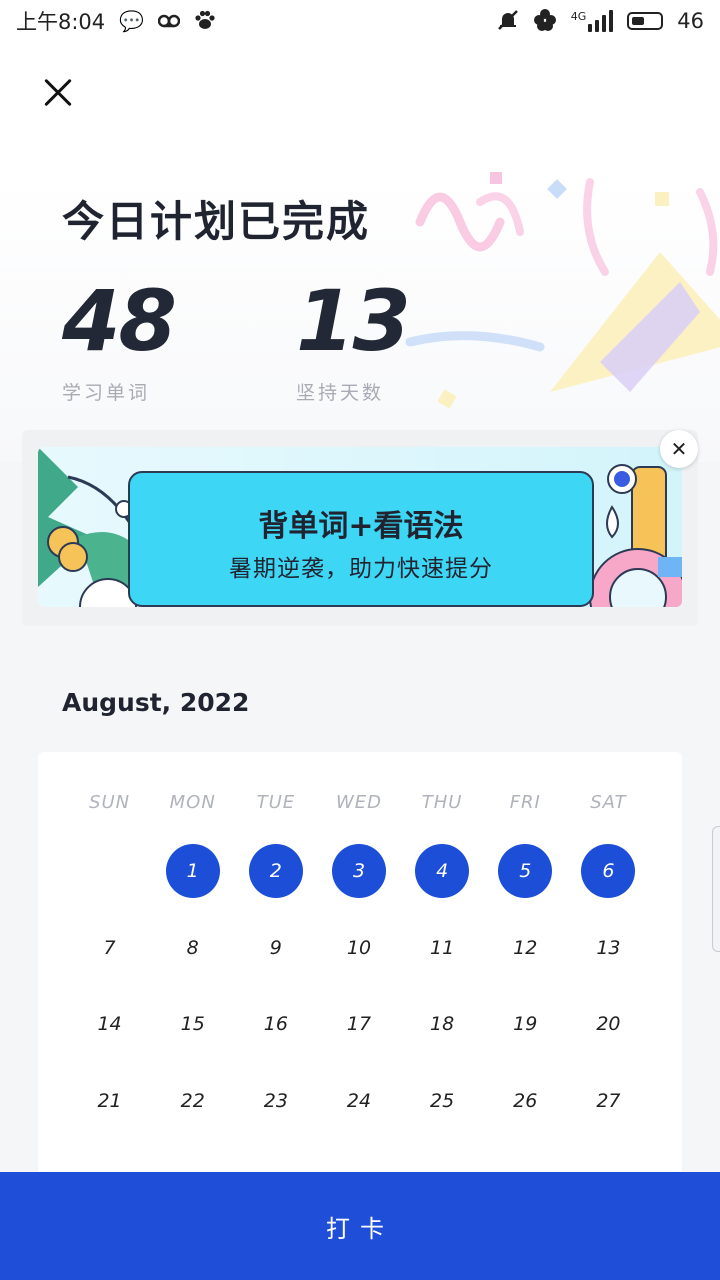 The width and height of the screenshot is (720, 1280). I want to click on network-type: 4G, so click(578, 16).